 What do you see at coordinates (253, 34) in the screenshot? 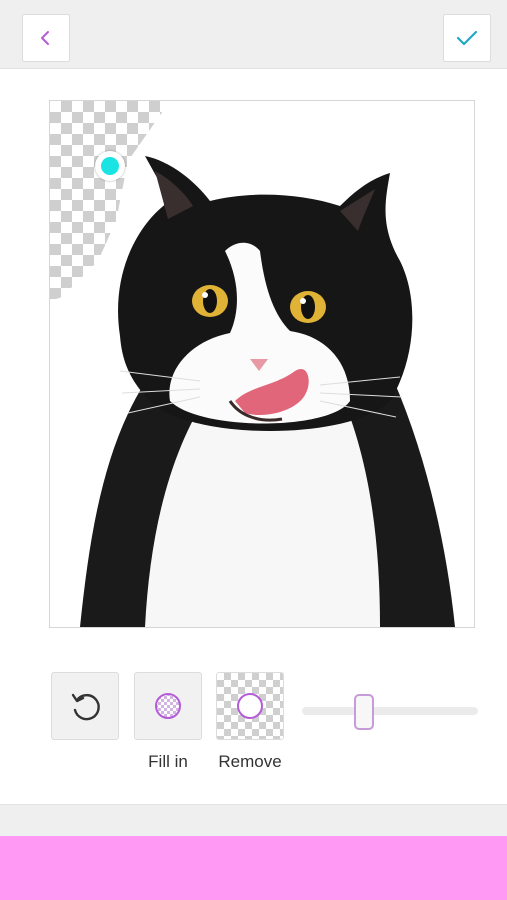
I see `top-toolbar` at bounding box center [253, 34].